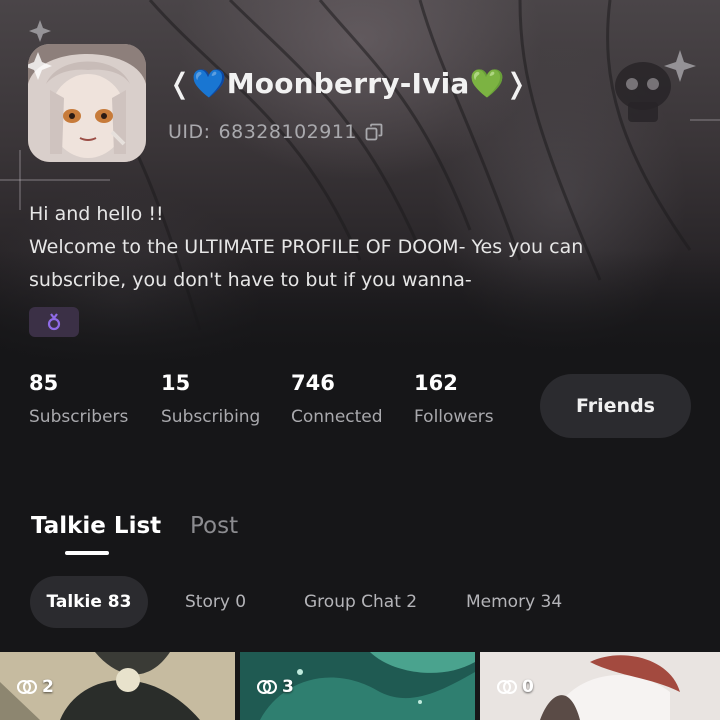  I want to click on stat-label: Followers, so click(454, 417).